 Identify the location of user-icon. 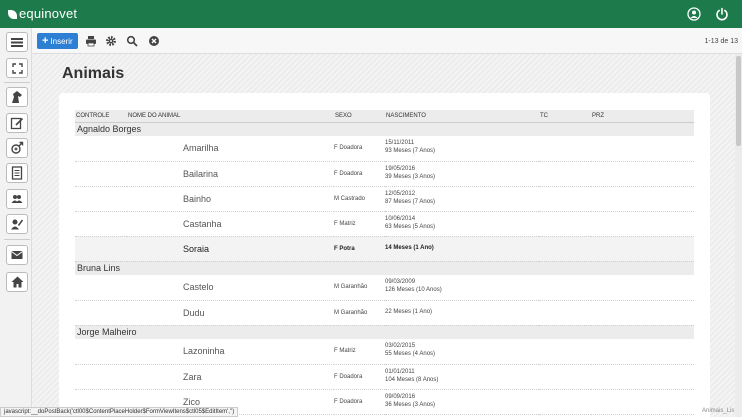
(694, 14).